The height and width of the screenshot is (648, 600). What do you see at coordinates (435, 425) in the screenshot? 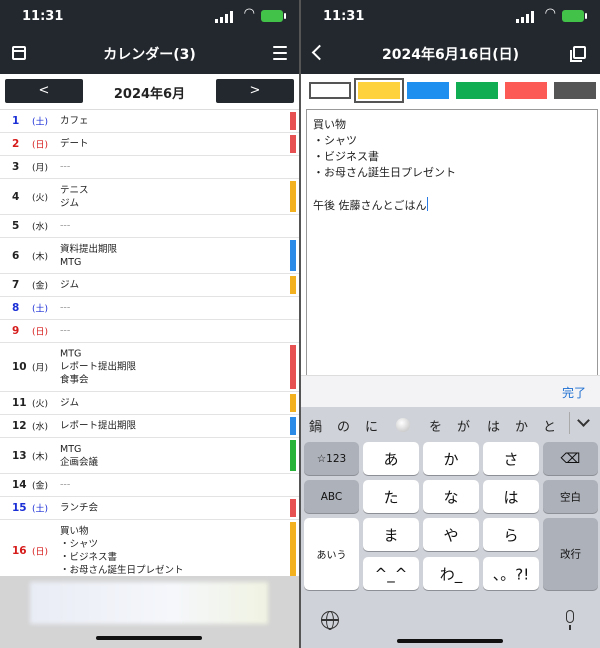
I see `candidate-word: を` at bounding box center [435, 425].